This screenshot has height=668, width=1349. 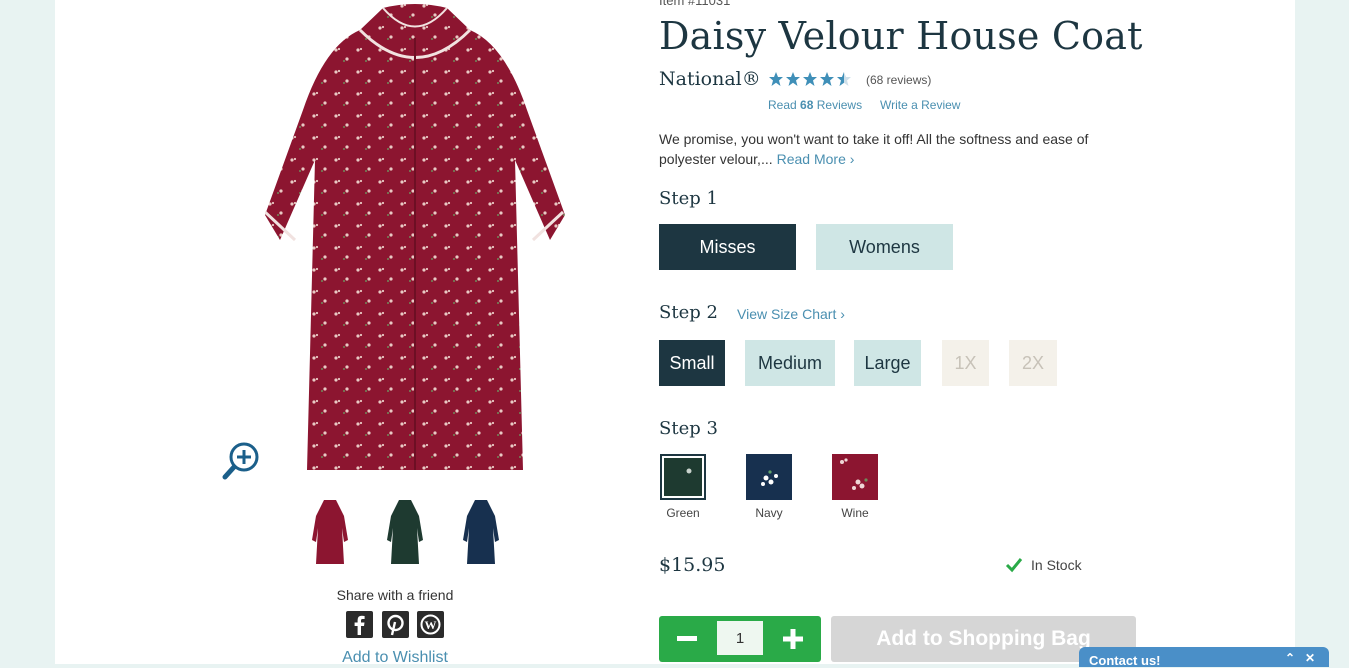 I want to click on thumbnail-green, so click(x=405, y=532).